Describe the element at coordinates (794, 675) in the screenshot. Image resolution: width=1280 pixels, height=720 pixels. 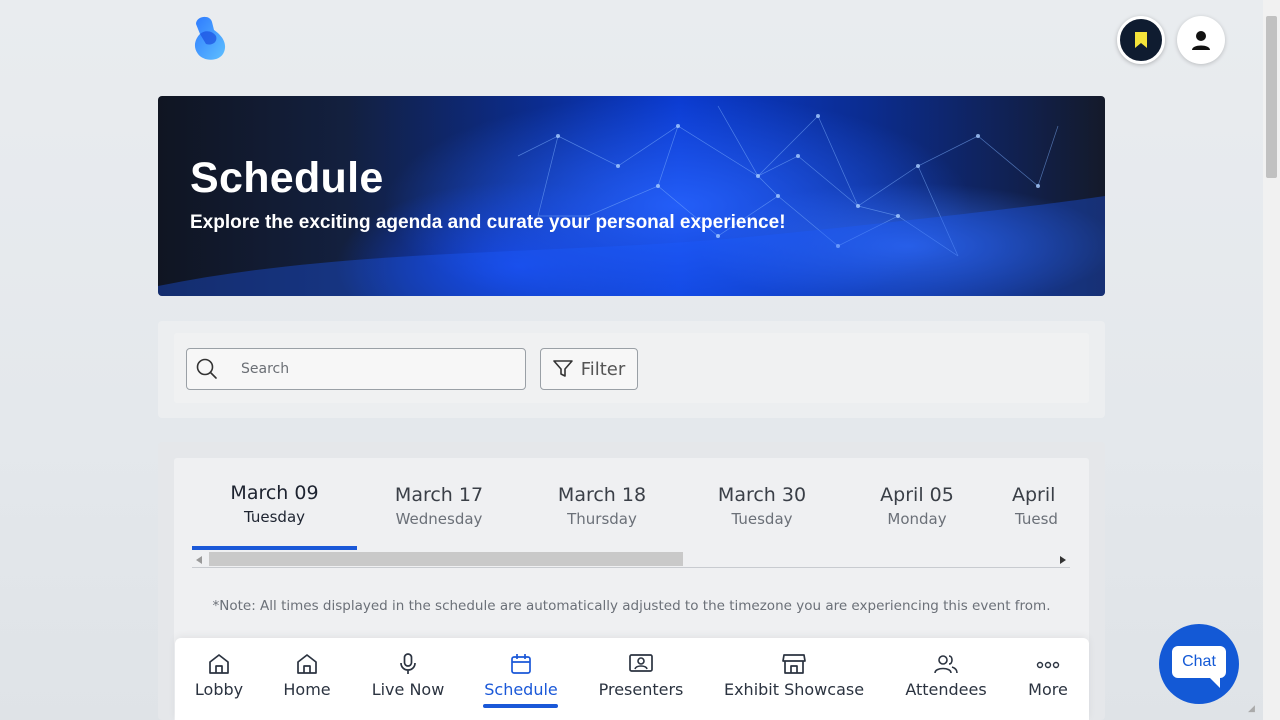
I see `nav-item-exhibit-showcase: Exhibit Showcase` at that location.